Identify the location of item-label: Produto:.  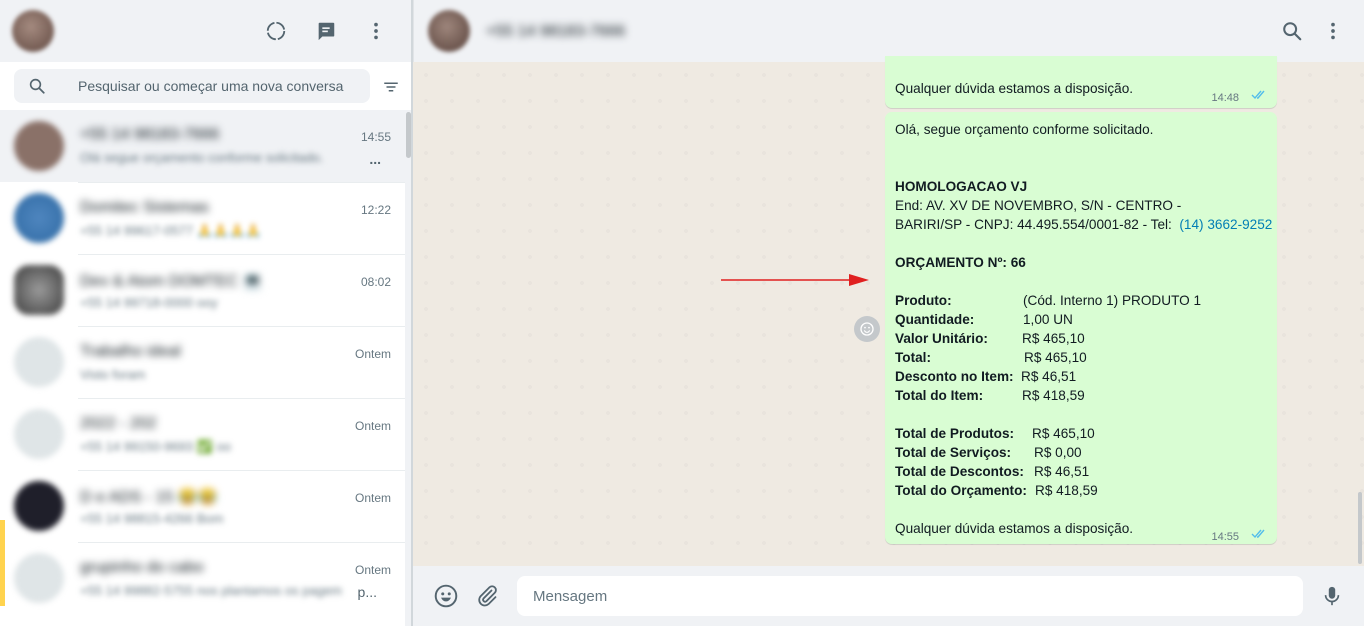
(923, 300).